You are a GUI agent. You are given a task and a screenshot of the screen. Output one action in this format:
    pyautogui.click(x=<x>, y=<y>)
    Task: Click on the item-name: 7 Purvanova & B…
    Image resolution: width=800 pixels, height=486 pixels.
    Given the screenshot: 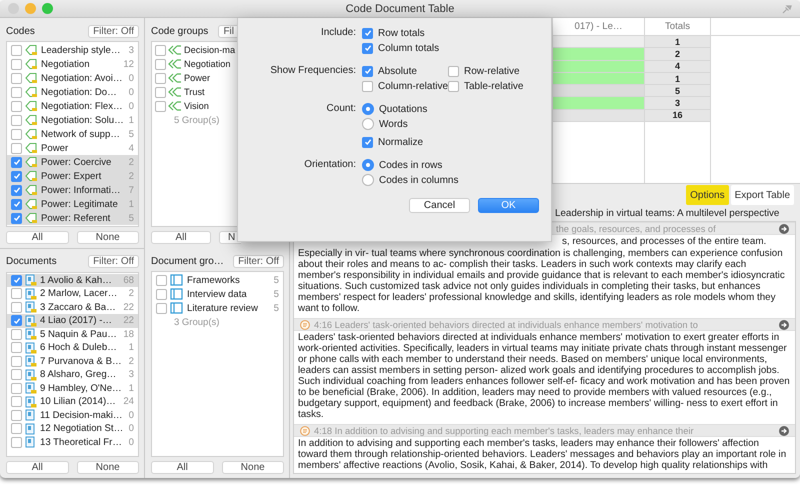 What is the action you would take?
    pyautogui.click(x=83, y=361)
    